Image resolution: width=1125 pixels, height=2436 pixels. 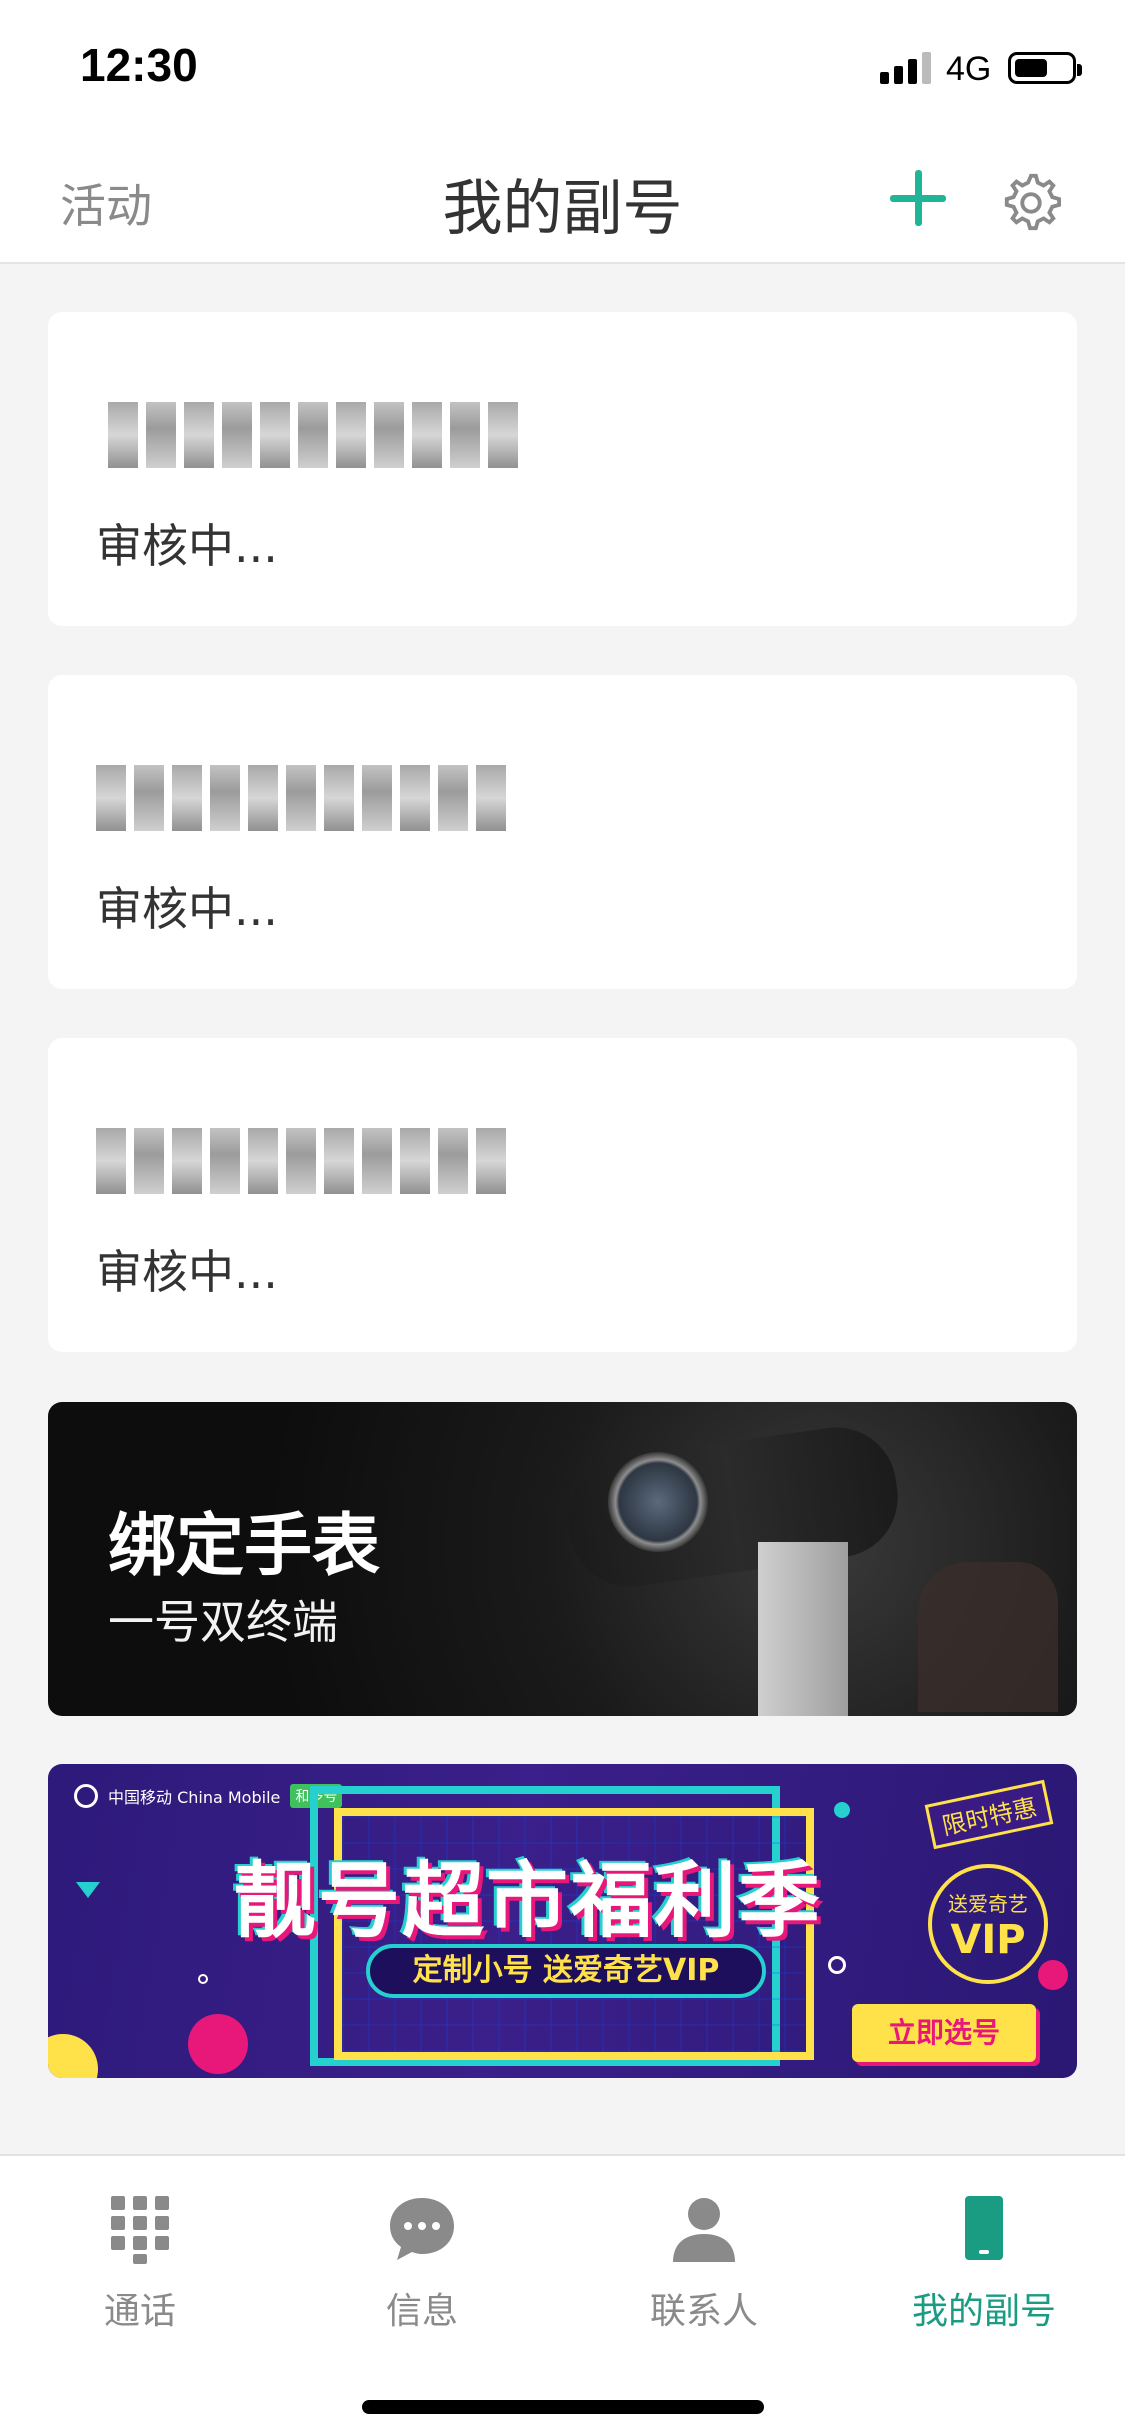 I want to click on tab-label: 联系人, so click(x=703, y=2311).